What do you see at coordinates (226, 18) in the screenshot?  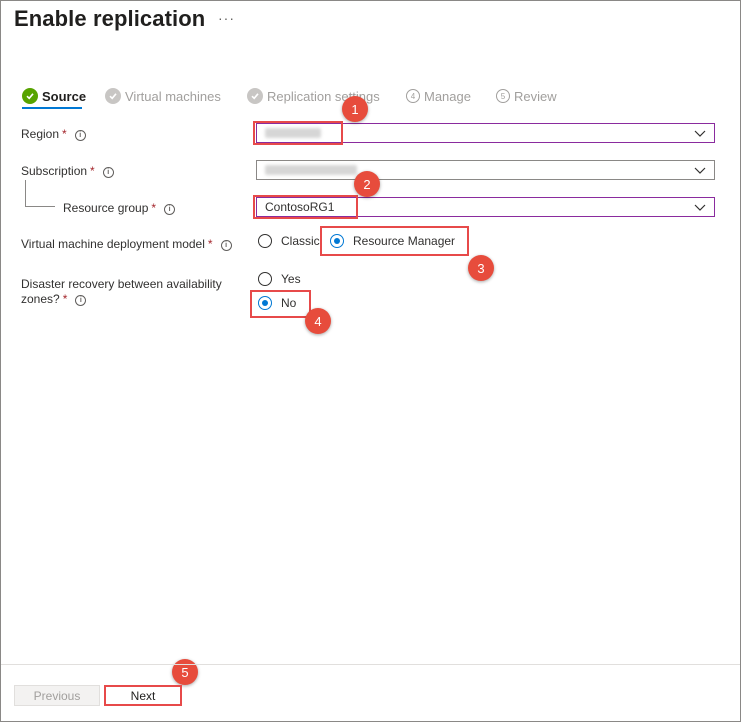 I see `more-options-icon: ···` at bounding box center [226, 18].